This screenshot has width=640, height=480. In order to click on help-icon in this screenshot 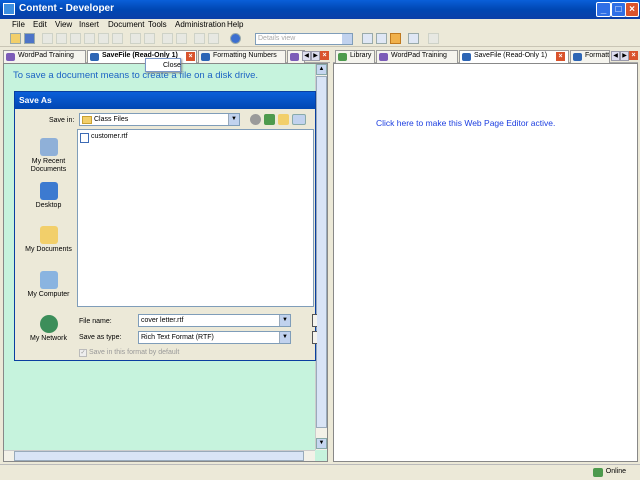, I will do `click(235, 38)`.